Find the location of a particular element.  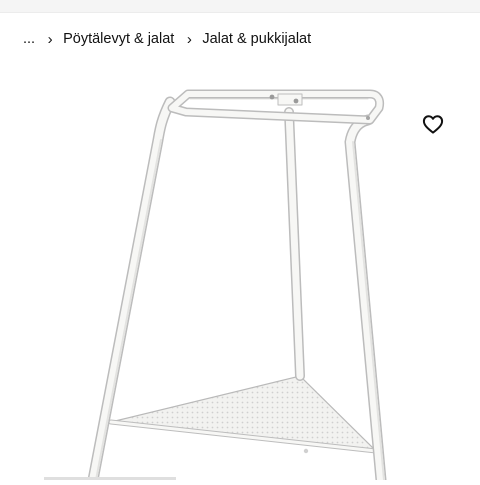

trestle-top-frame is located at coordinates (276, 107).